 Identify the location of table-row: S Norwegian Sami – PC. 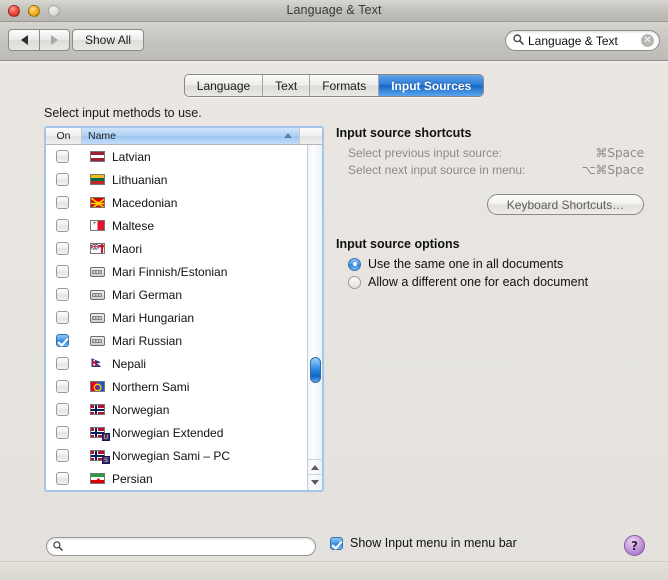
(176, 455).